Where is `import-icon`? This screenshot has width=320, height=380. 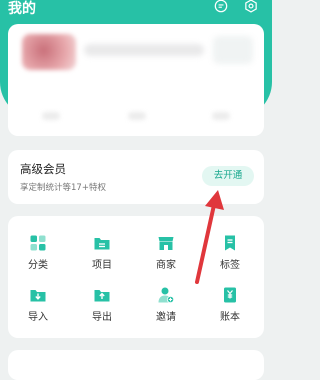 import-icon is located at coordinates (38, 295).